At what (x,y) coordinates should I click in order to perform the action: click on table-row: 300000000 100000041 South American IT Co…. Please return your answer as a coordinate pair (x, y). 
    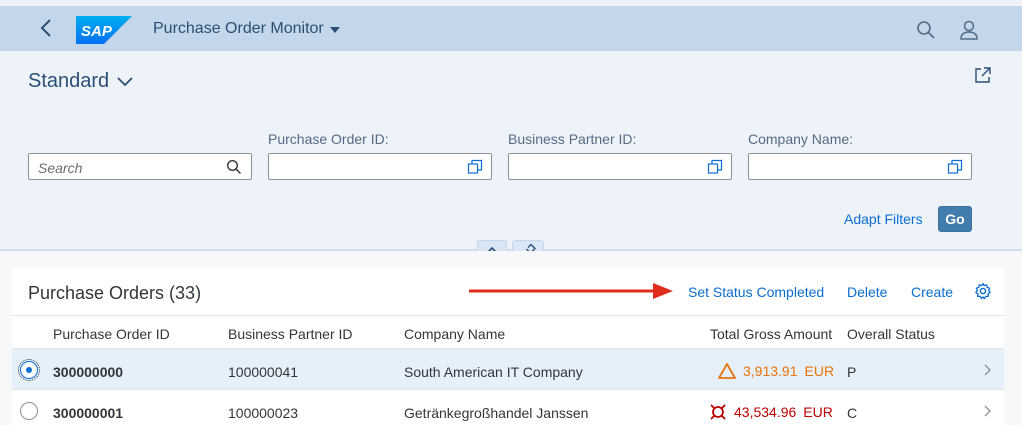
    Looking at the image, I should click on (508, 369).